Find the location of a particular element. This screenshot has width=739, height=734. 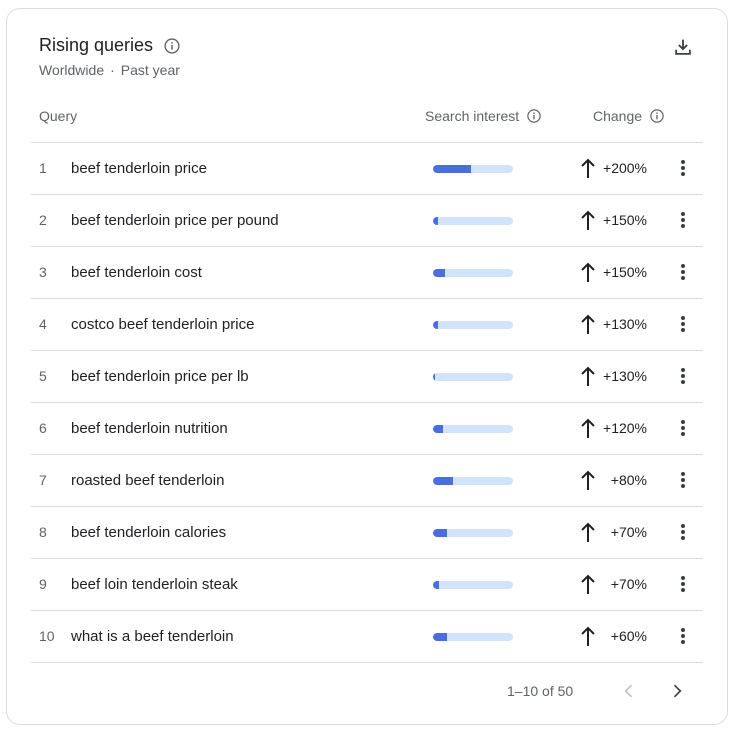

row-rank: 4 is located at coordinates (43, 324).